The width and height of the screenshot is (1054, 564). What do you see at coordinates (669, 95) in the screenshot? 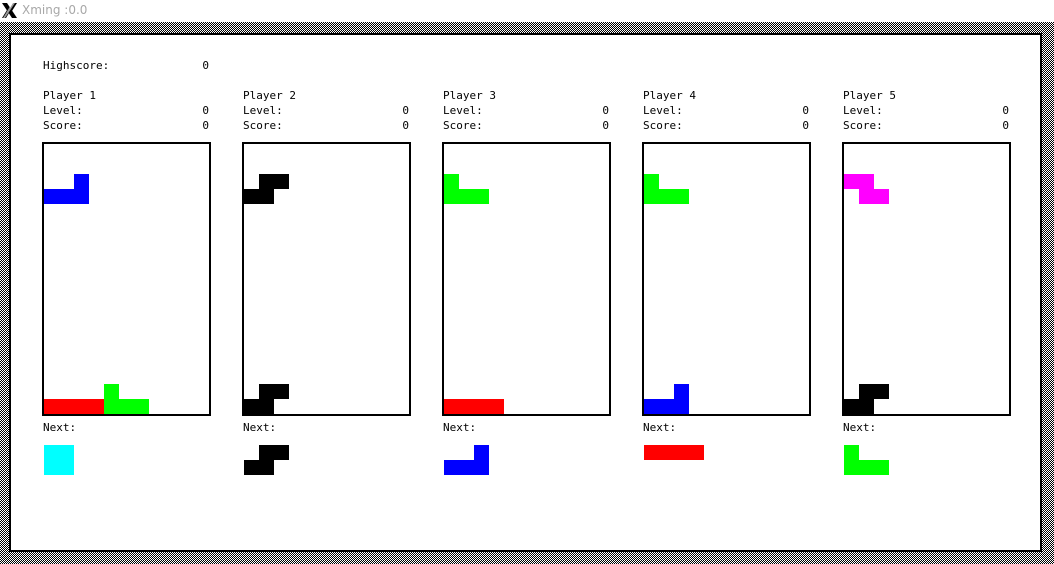
I see `player-name: Player 4` at bounding box center [669, 95].